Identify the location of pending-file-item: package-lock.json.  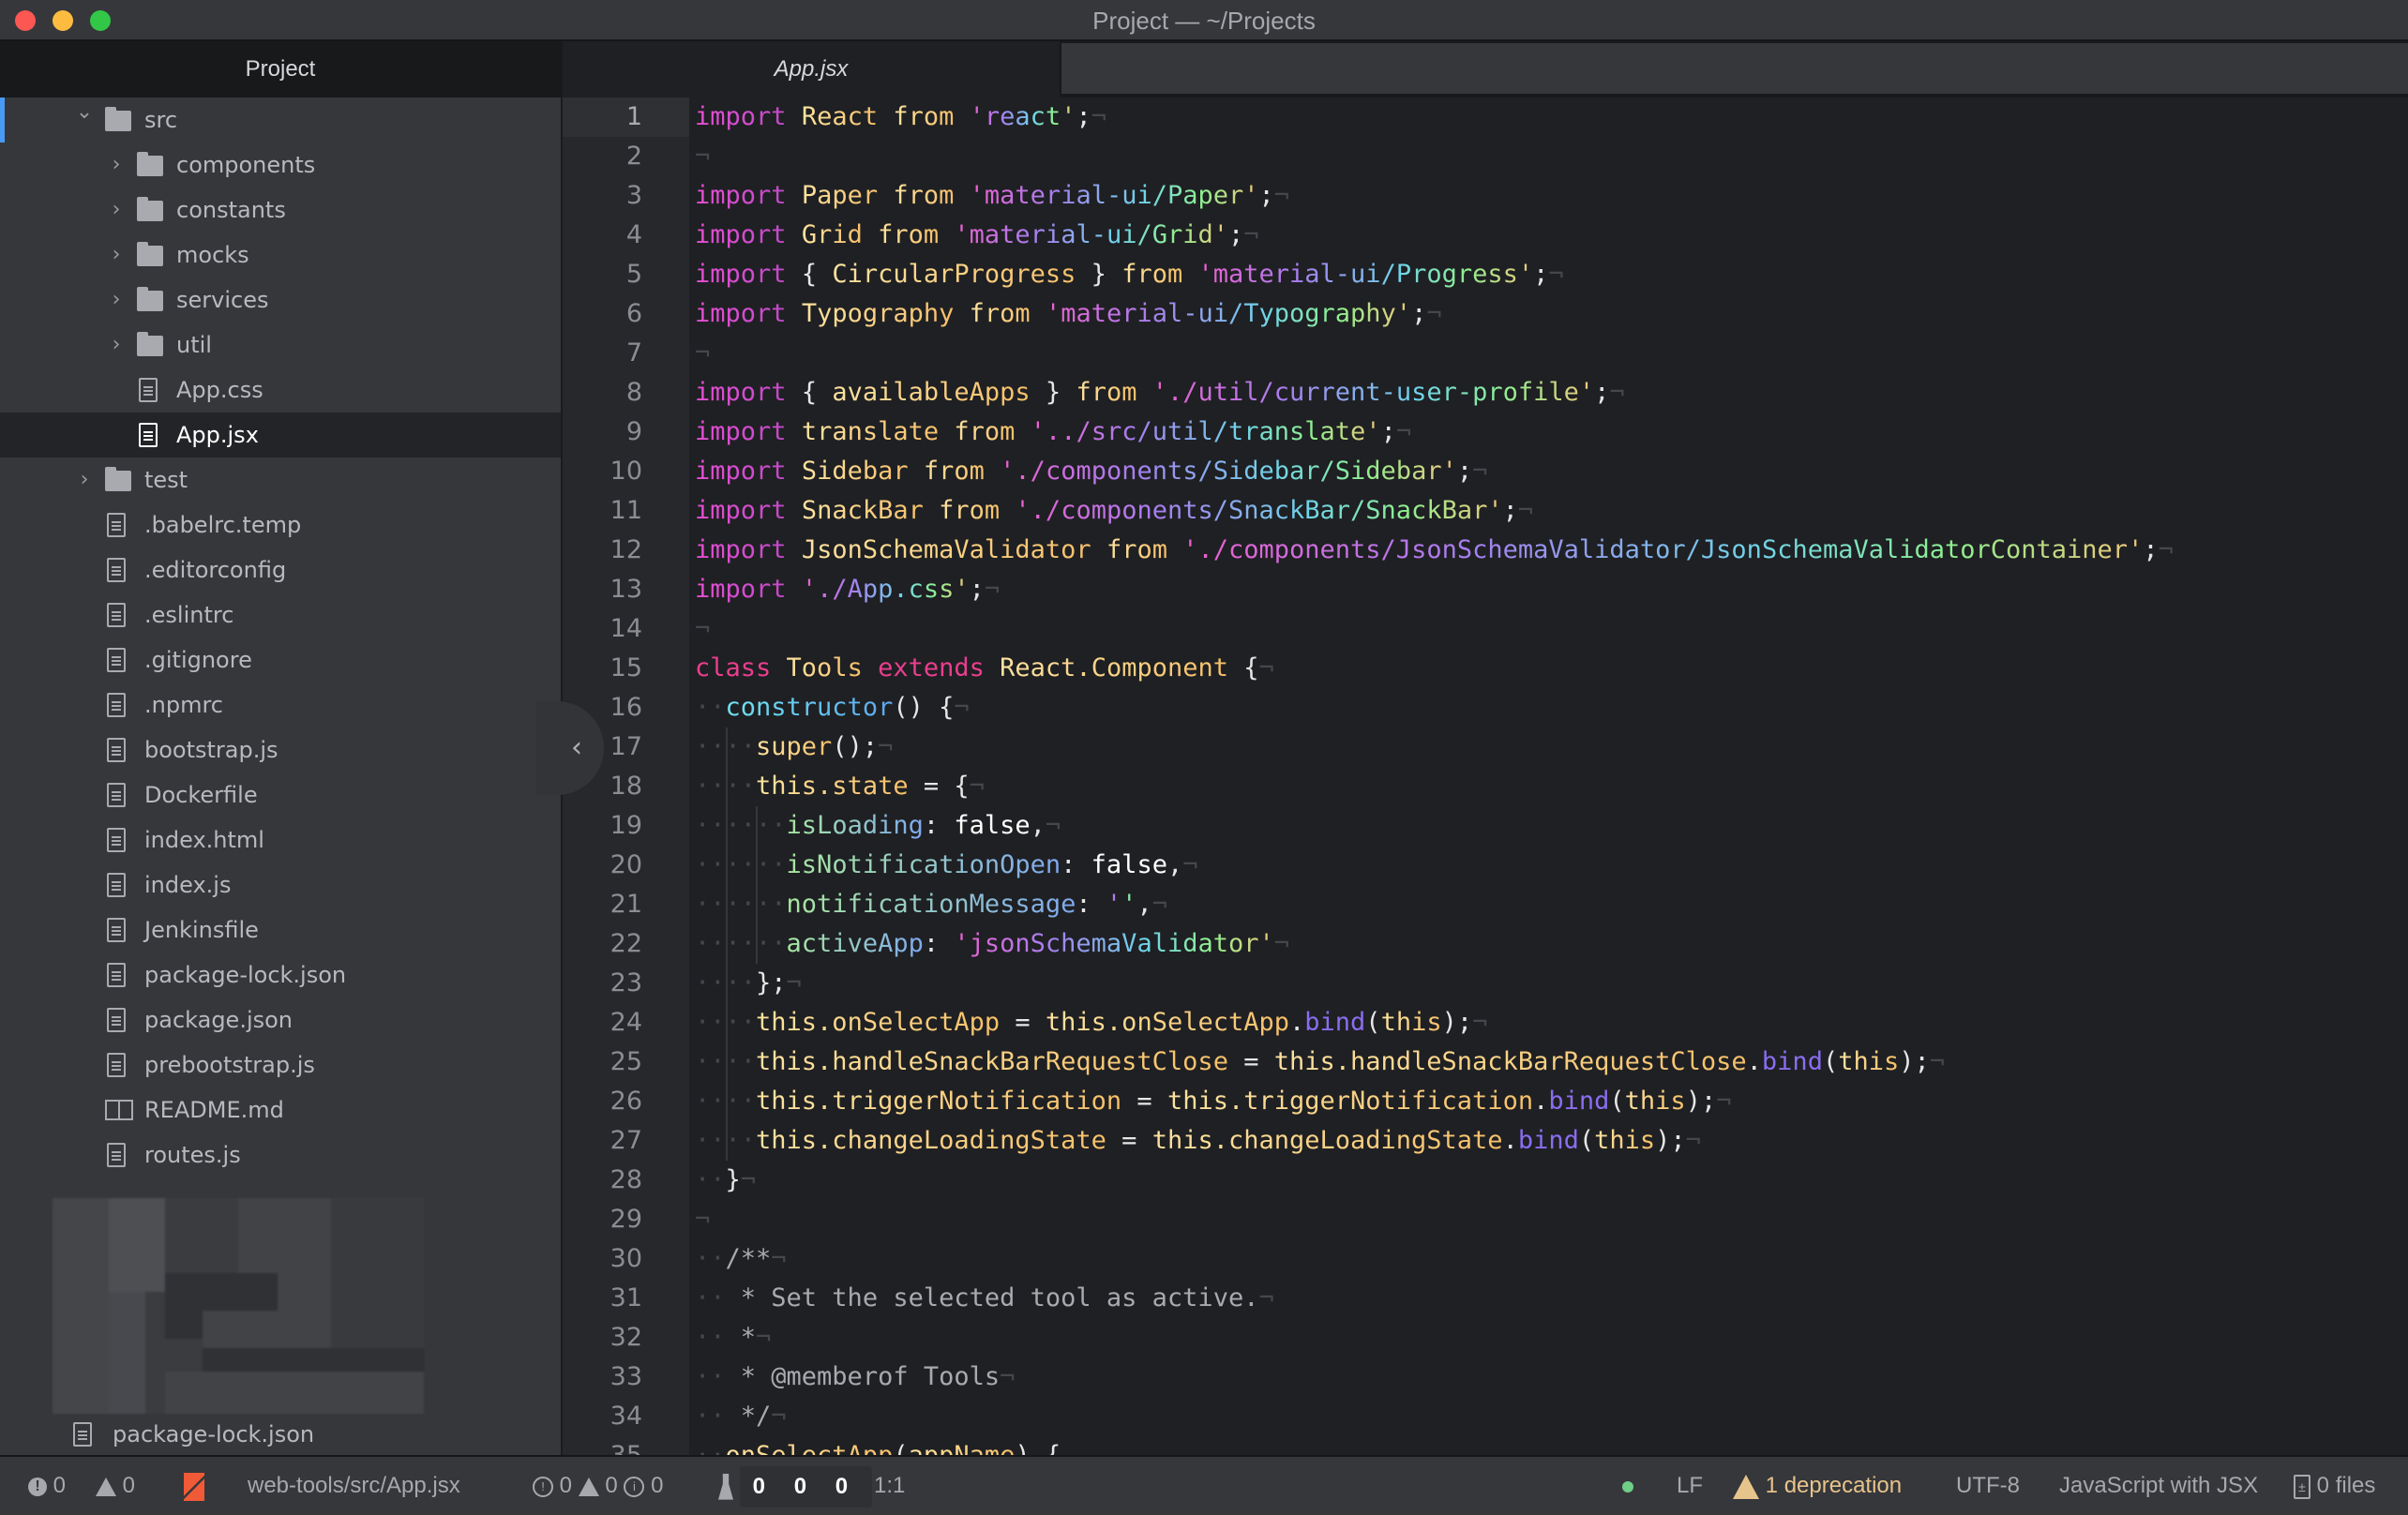
(280, 1434).